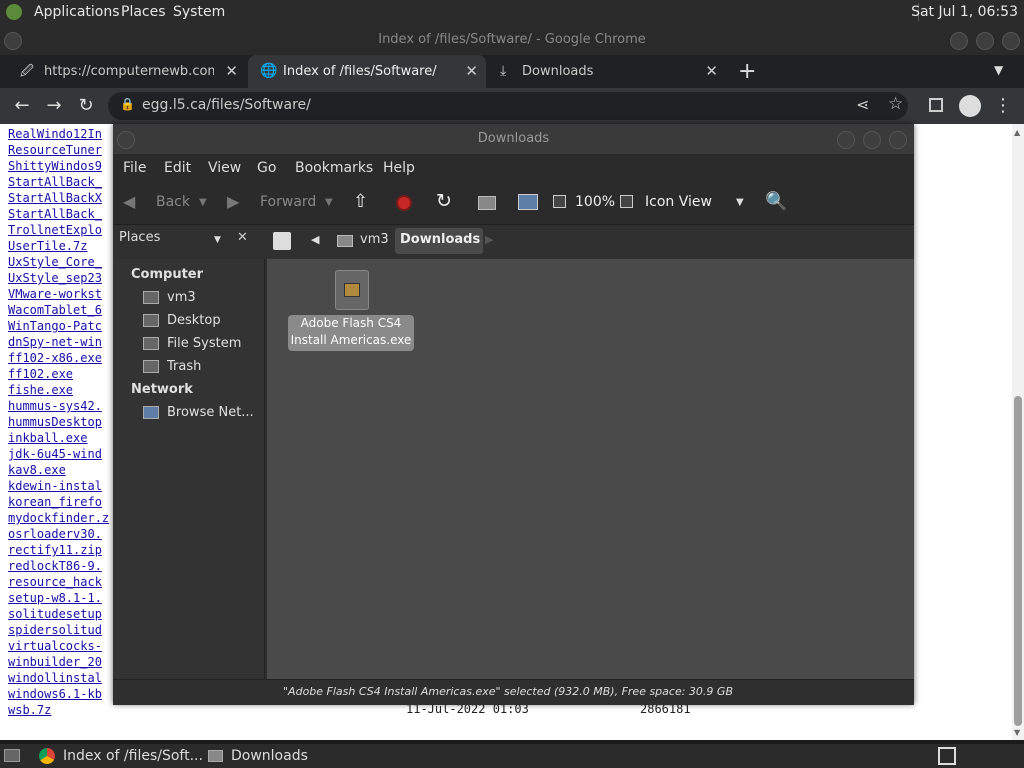 This screenshot has width=1024, height=768. What do you see at coordinates (55, 198) in the screenshot?
I see `file-link: StartAllBackX` at bounding box center [55, 198].